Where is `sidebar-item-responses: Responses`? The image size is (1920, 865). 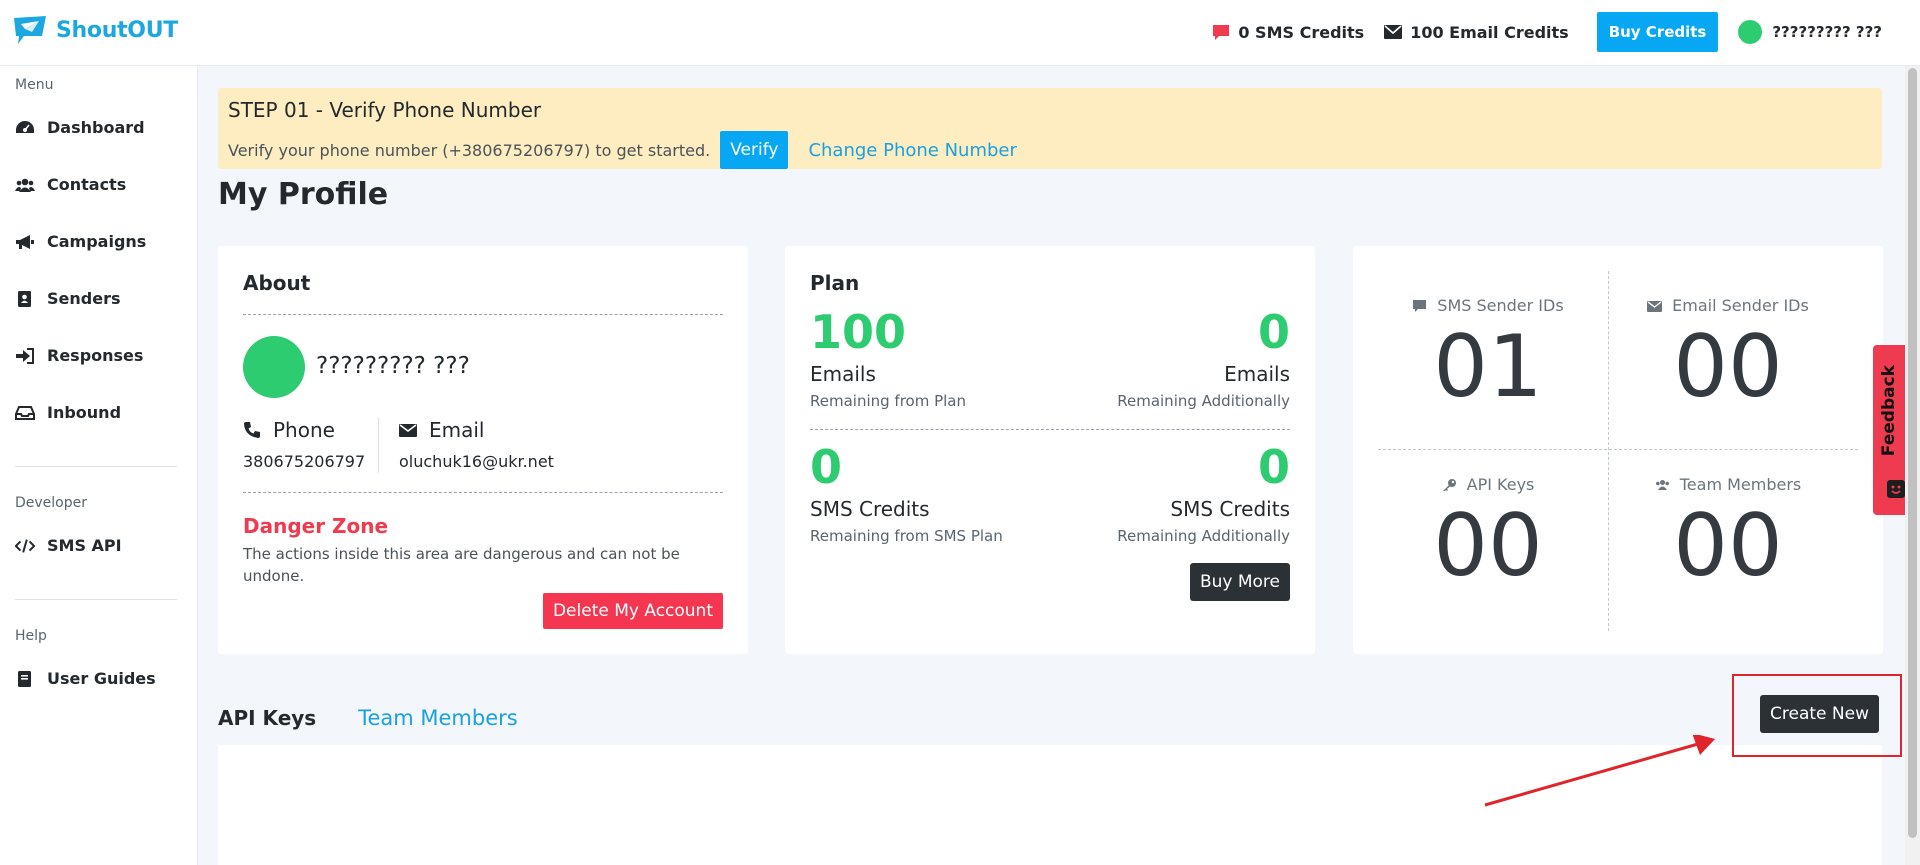 sidebar-item-responses: Responses is located at coordinates (79, 355).